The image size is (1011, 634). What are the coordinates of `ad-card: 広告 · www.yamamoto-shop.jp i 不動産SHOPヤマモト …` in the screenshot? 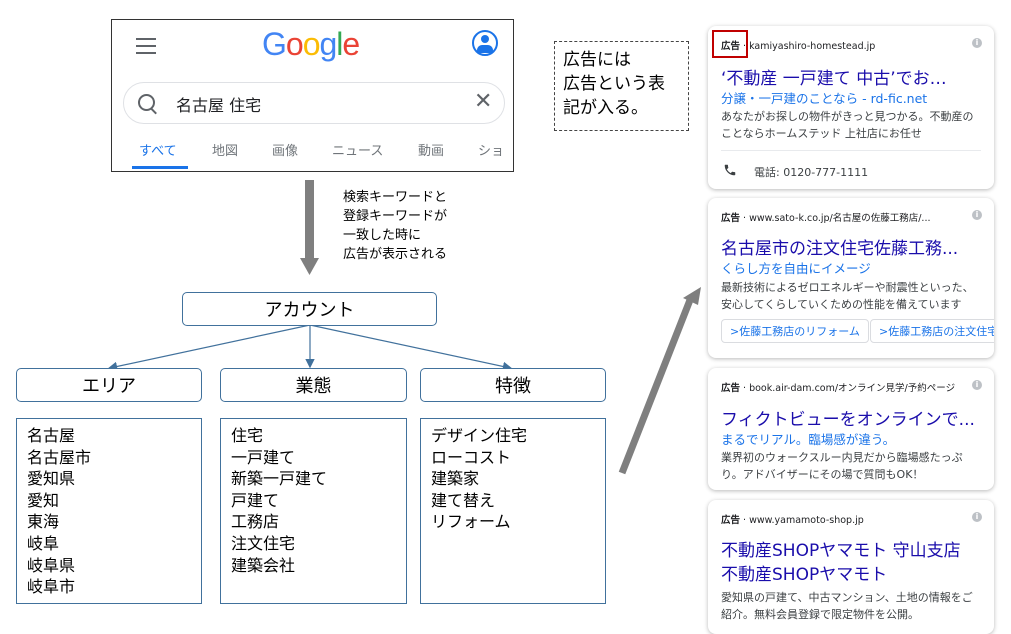 It's located at (851, 567).